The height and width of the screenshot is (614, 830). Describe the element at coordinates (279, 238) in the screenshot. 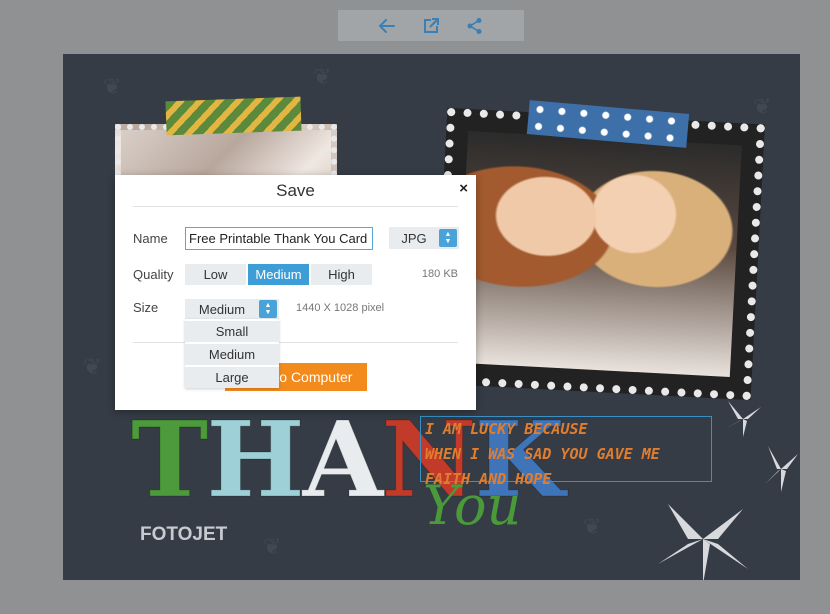

I see `file-name-input` at that location.